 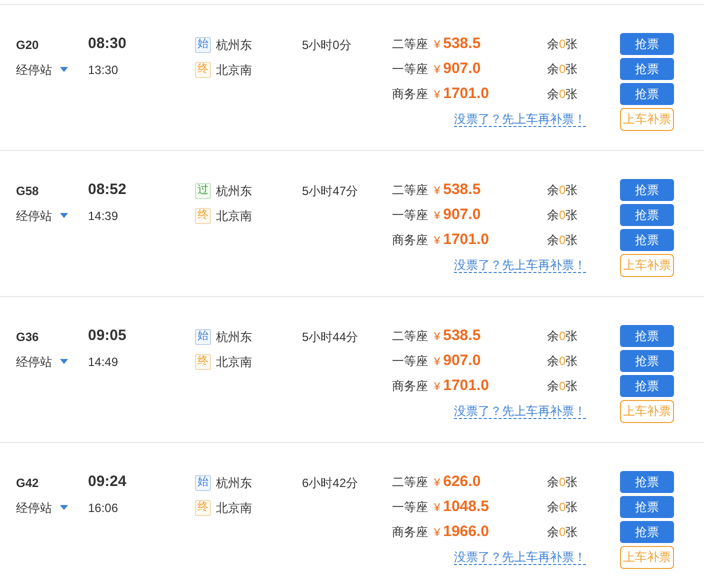 What do you see at coordinates (458, 482) in the screenshot?
I see `seat-price: ¥ 626.0` at bounding box center [458, 482].